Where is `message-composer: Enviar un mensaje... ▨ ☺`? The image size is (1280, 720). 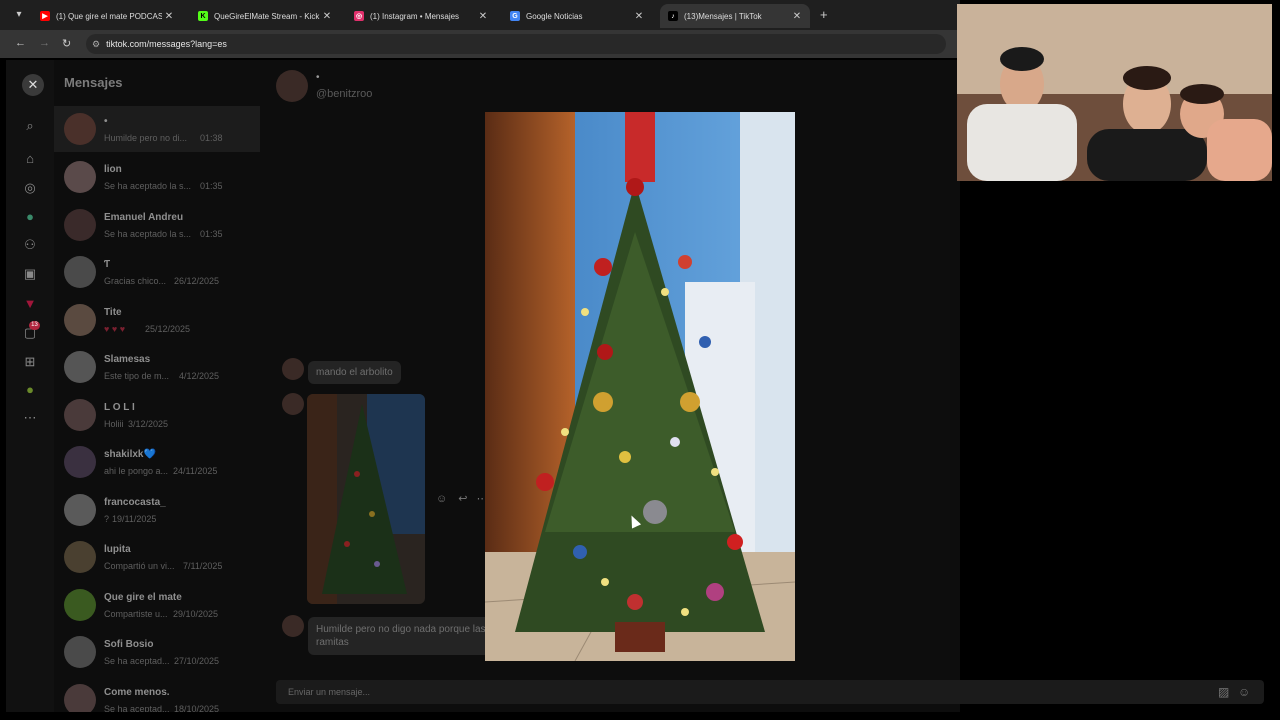
message-composer: Enviar un mensaje... ▨ ☺ is located at coordinates (770, 692).